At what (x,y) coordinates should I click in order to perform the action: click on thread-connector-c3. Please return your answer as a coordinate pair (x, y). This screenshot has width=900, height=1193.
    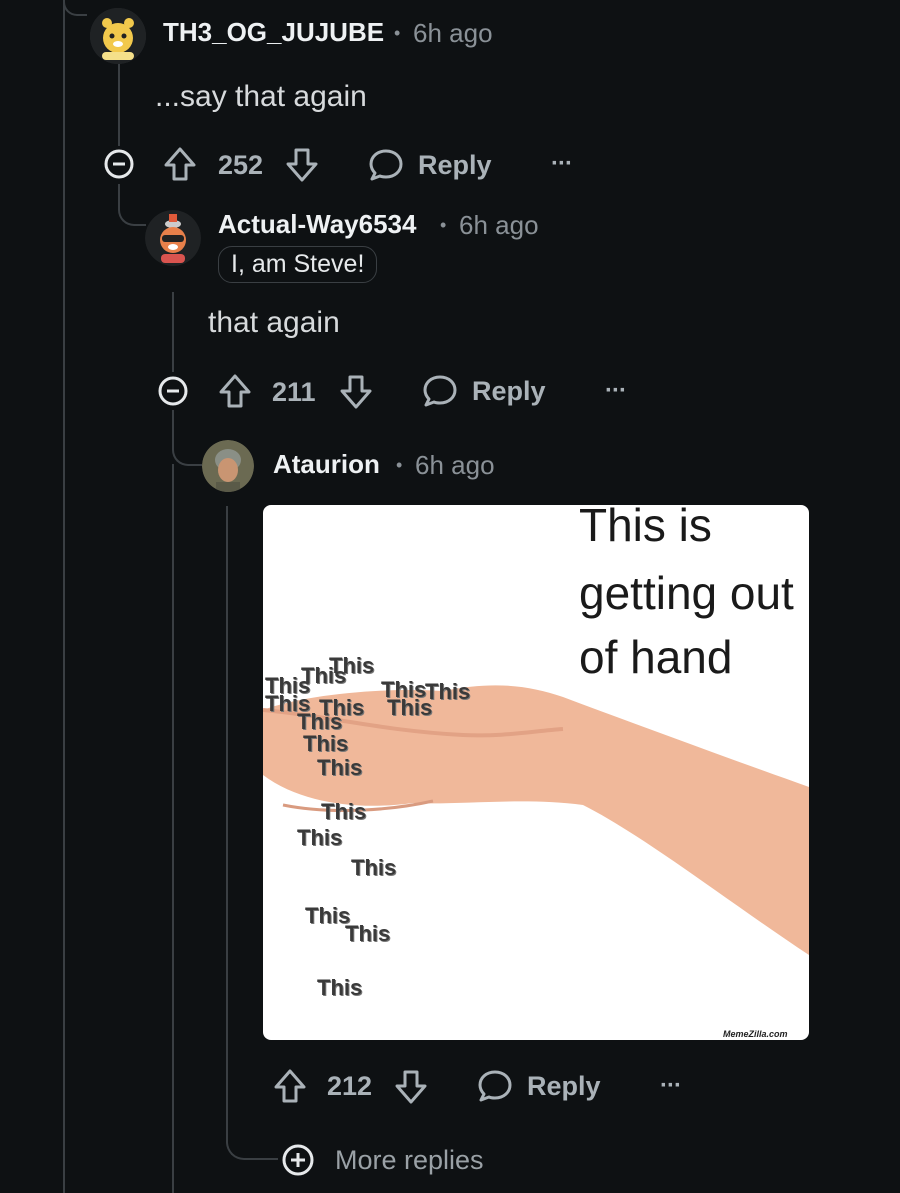
    Looking at the image, I should click on (187, 438).